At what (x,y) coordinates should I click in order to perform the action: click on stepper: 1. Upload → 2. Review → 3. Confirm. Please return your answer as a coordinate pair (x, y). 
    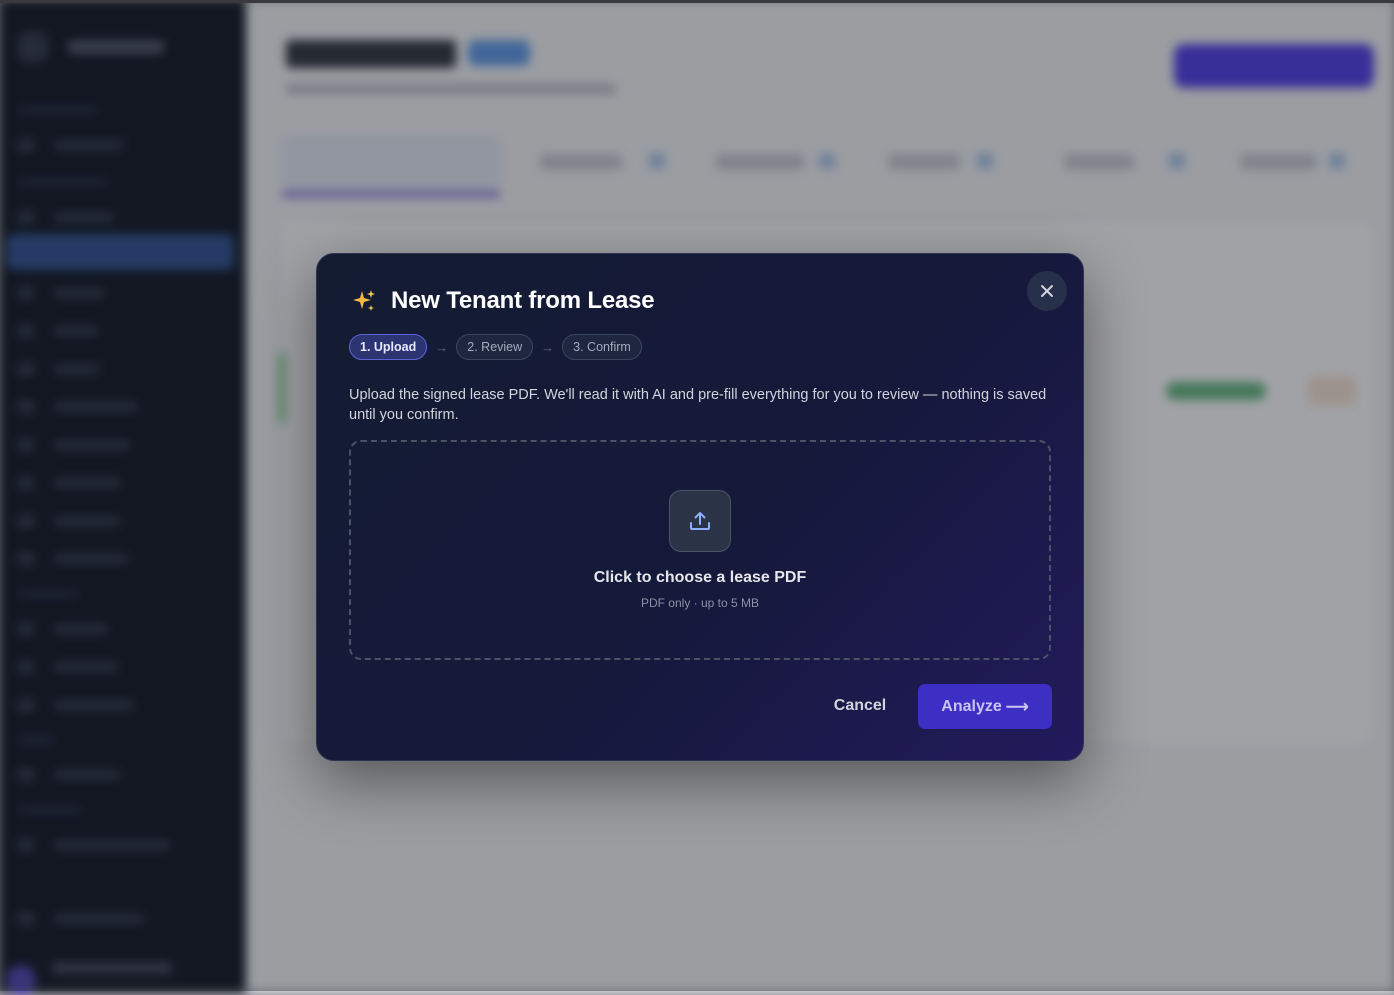
    Looking at the image, I should click on (495, 347).